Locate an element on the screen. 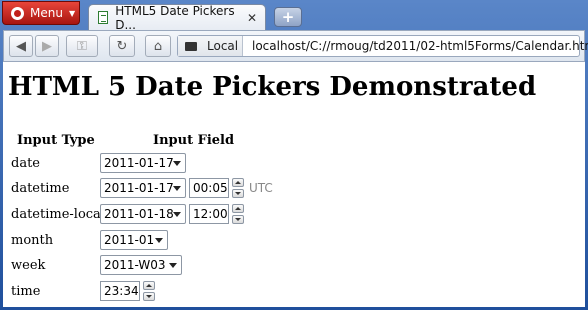 This screenshot has height=310, width=588. datetime-time-input: 00:05 is located at coordinates (209, 188).